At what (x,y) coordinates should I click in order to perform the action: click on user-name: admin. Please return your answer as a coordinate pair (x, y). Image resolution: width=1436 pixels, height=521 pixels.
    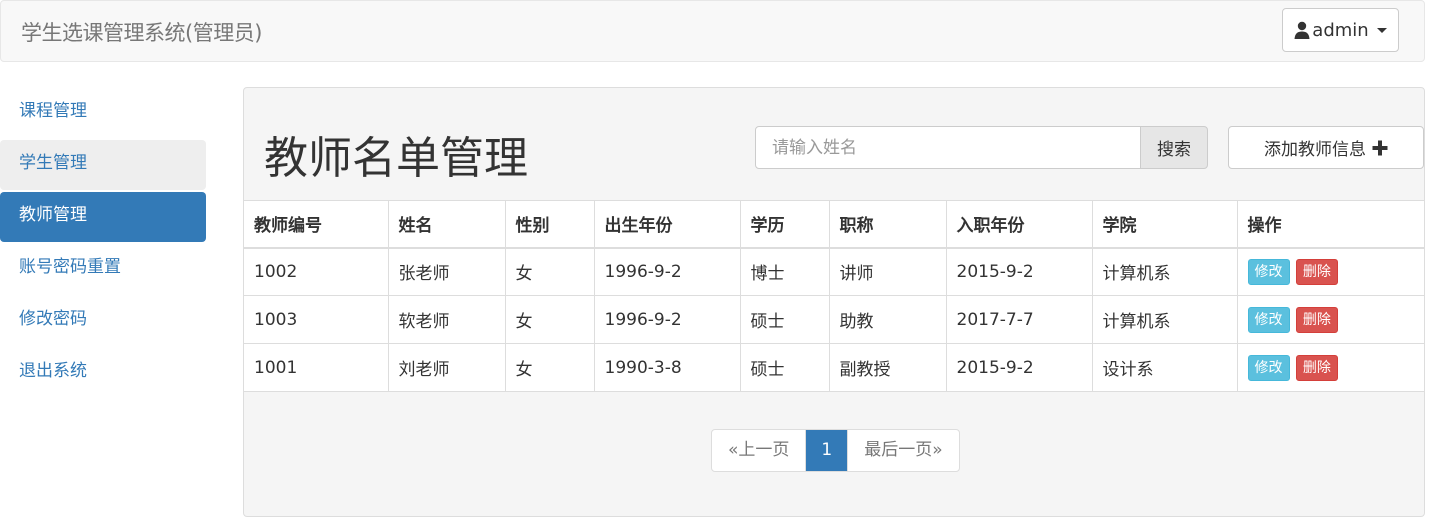
    Looking at the image, I should click on (1340, 30).